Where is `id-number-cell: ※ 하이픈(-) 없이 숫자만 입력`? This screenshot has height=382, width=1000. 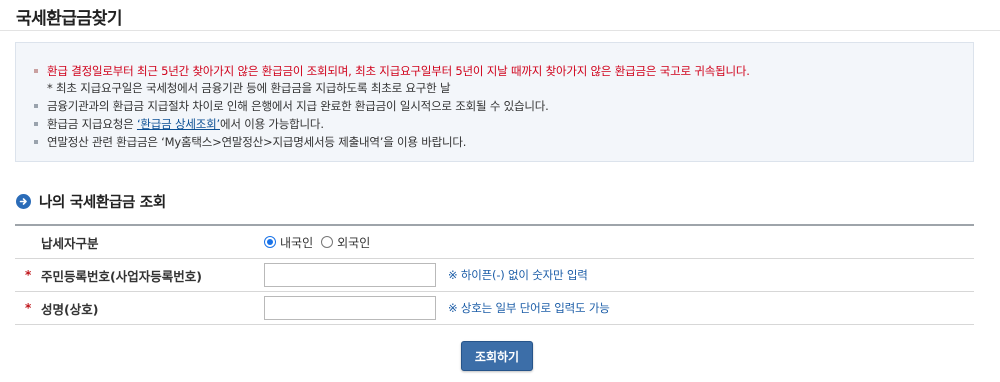
id-number-cell: ※ 하이픈(-) 없이 숫자만 입력 is located at coordinates (421, 275).